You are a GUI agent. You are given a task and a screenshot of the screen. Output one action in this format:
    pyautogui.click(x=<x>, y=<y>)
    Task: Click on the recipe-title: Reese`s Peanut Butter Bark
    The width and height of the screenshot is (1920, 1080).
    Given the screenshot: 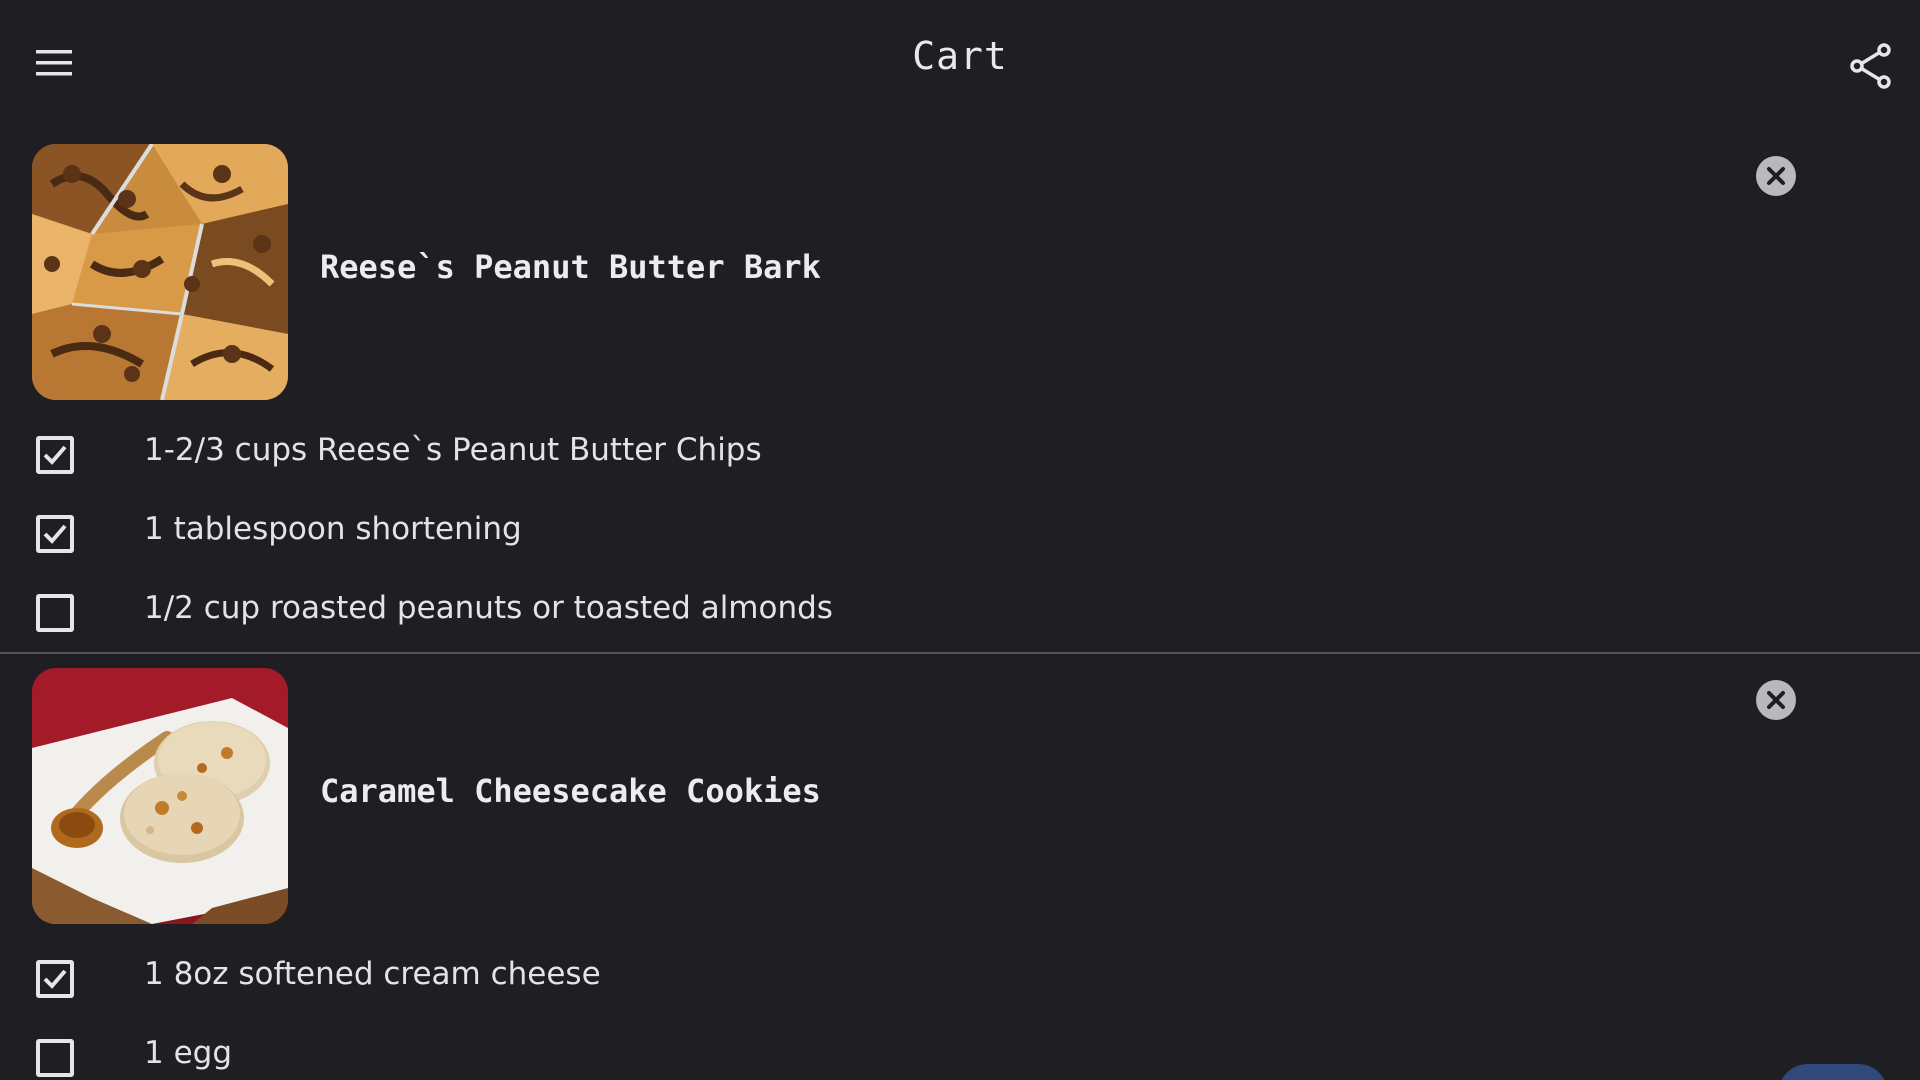 What is the action you would take?
    pyautogui.click(x=570, y=267)
    